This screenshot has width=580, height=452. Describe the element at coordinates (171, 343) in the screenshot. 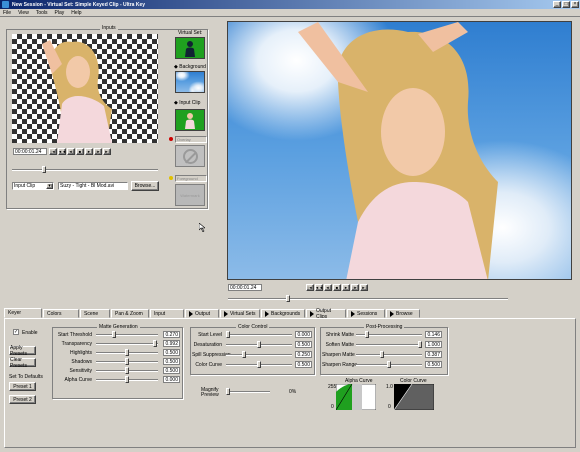

I see `matte-param-value: 0.992` at that location.